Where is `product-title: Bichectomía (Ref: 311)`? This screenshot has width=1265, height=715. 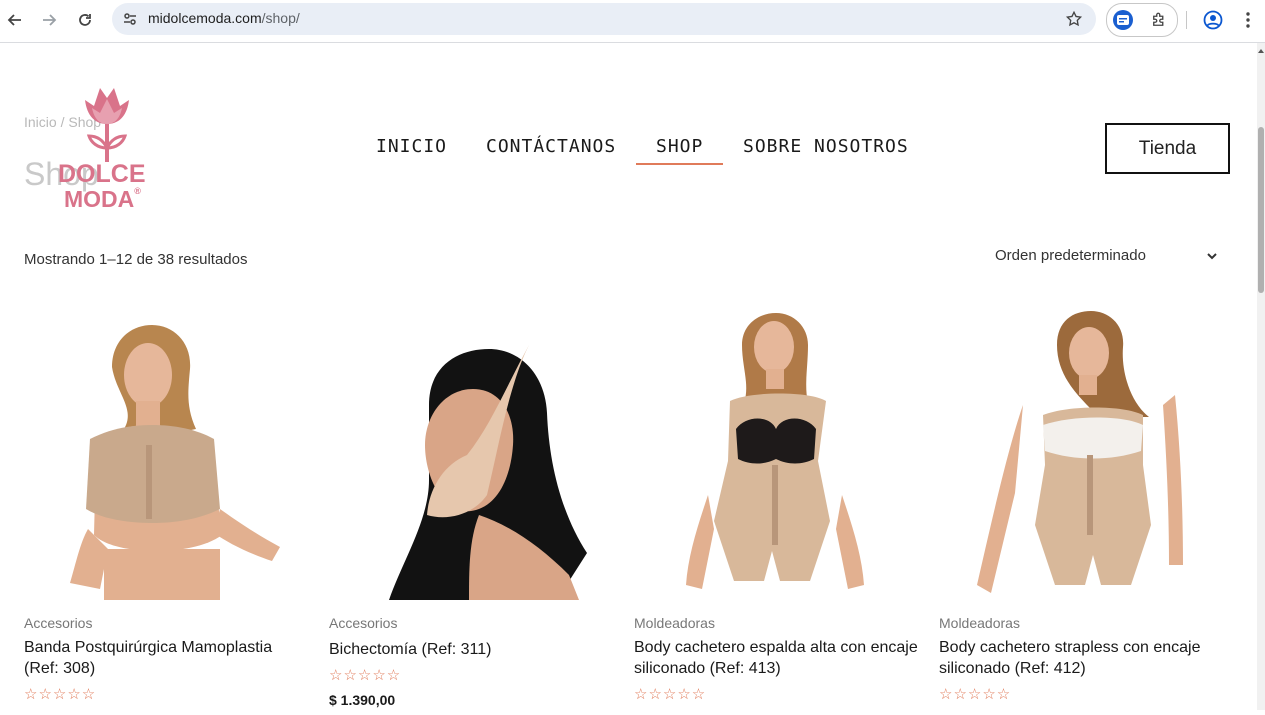
product-title: Bichectomía (Ref: 311) is located at coordinates (472, 649).